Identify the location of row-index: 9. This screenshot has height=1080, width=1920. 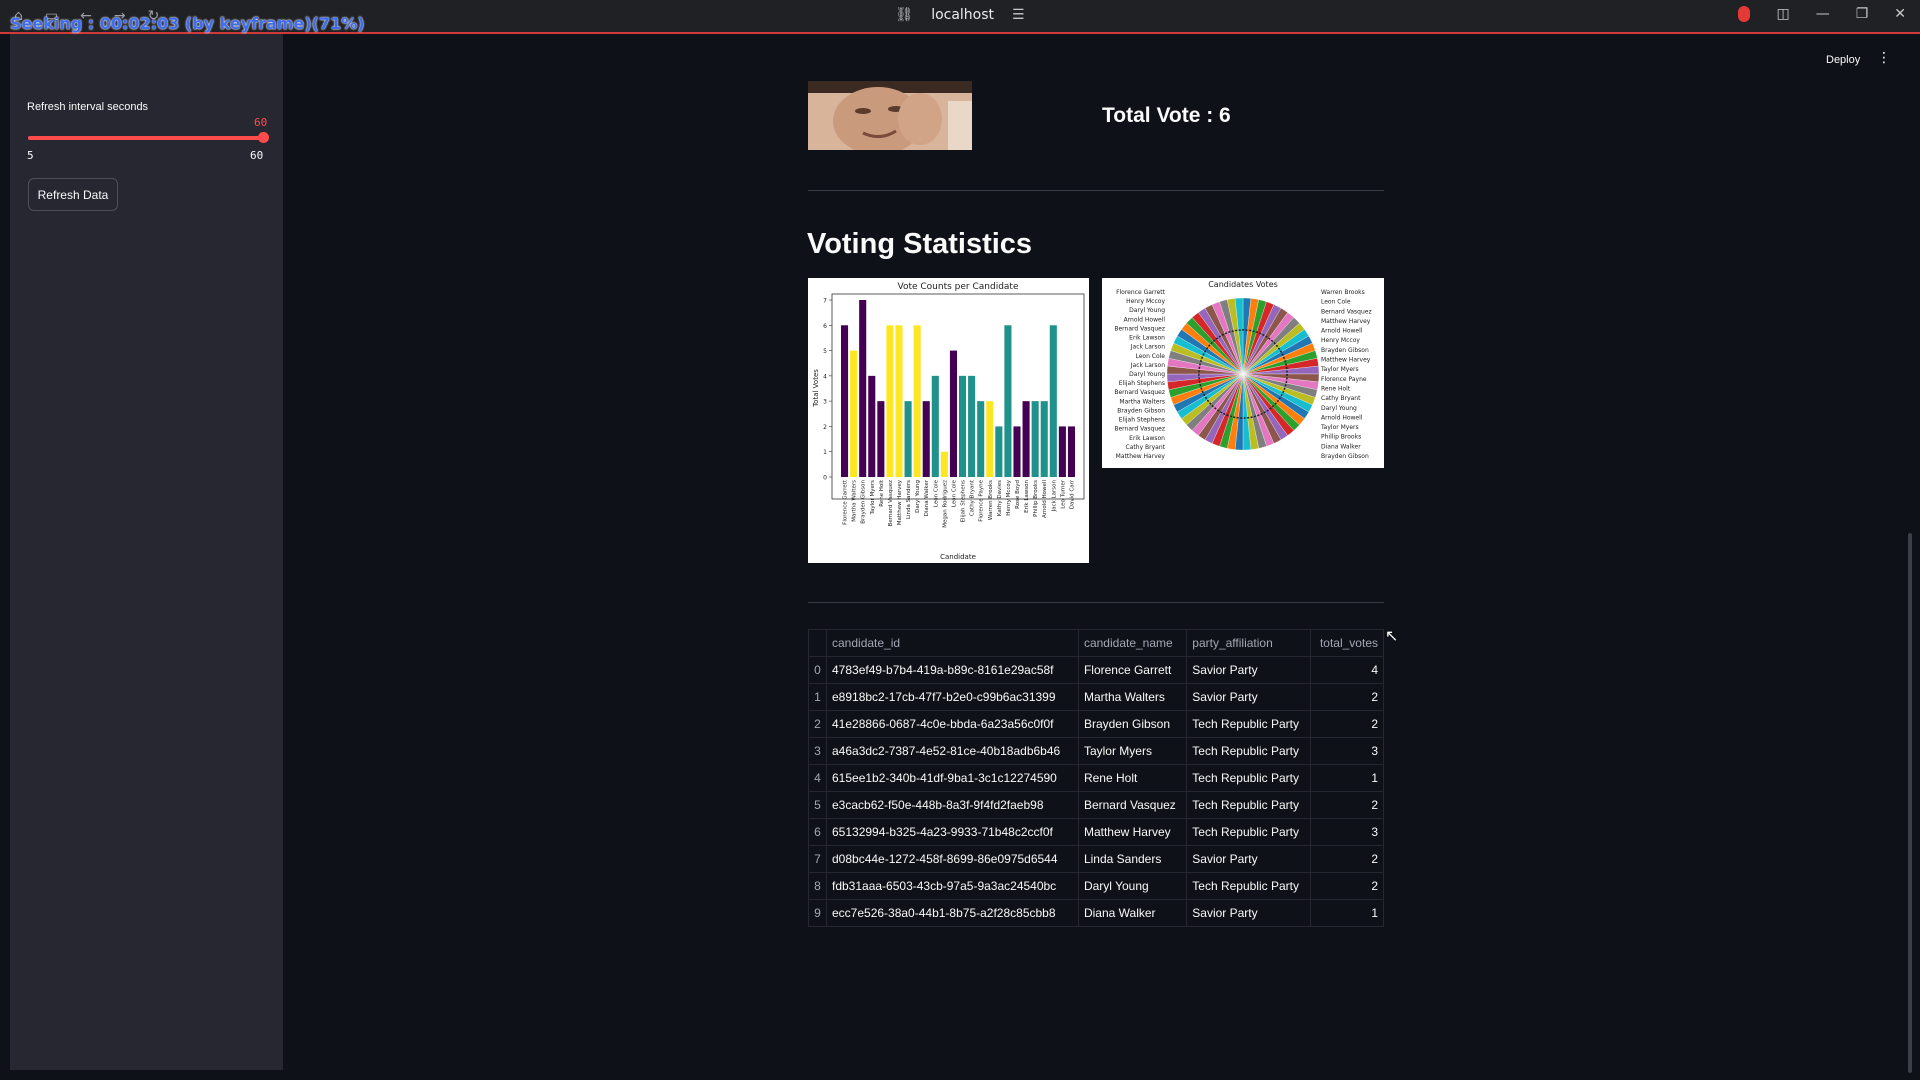
(817, 913).